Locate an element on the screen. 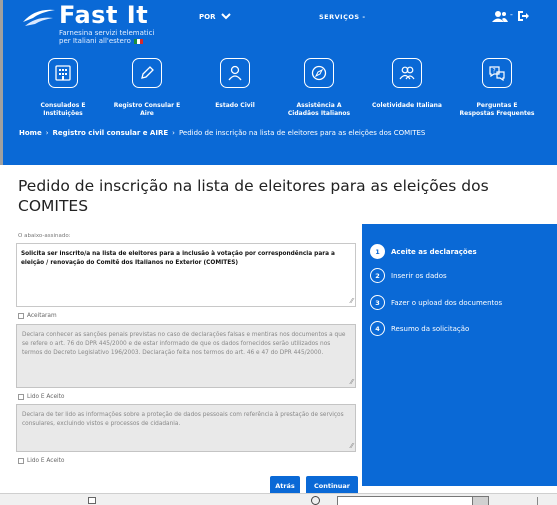 This screenshot has width=557, height=505. privacy-accept-checkbox: Lido E Aceito is located at coordinates (41, 461).